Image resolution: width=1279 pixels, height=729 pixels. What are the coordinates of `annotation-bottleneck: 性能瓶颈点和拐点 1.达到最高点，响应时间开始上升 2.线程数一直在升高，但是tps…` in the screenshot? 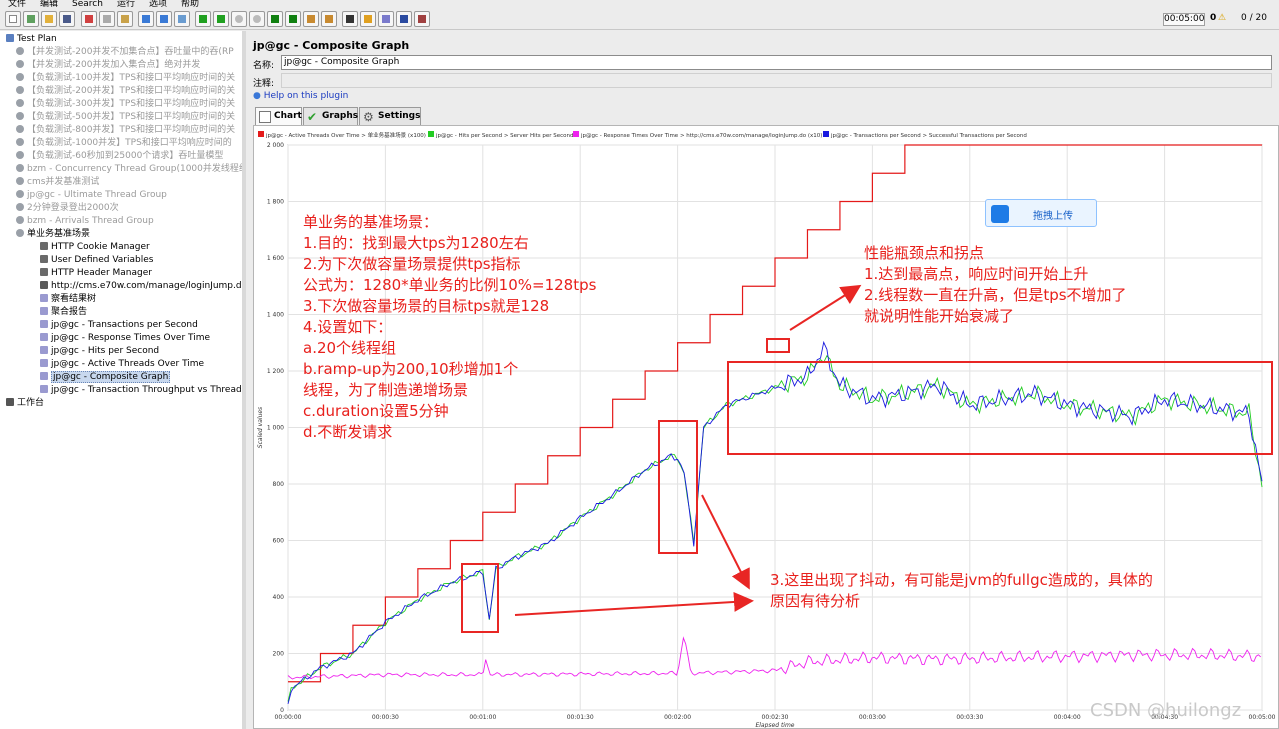 It's located at (995, 285).